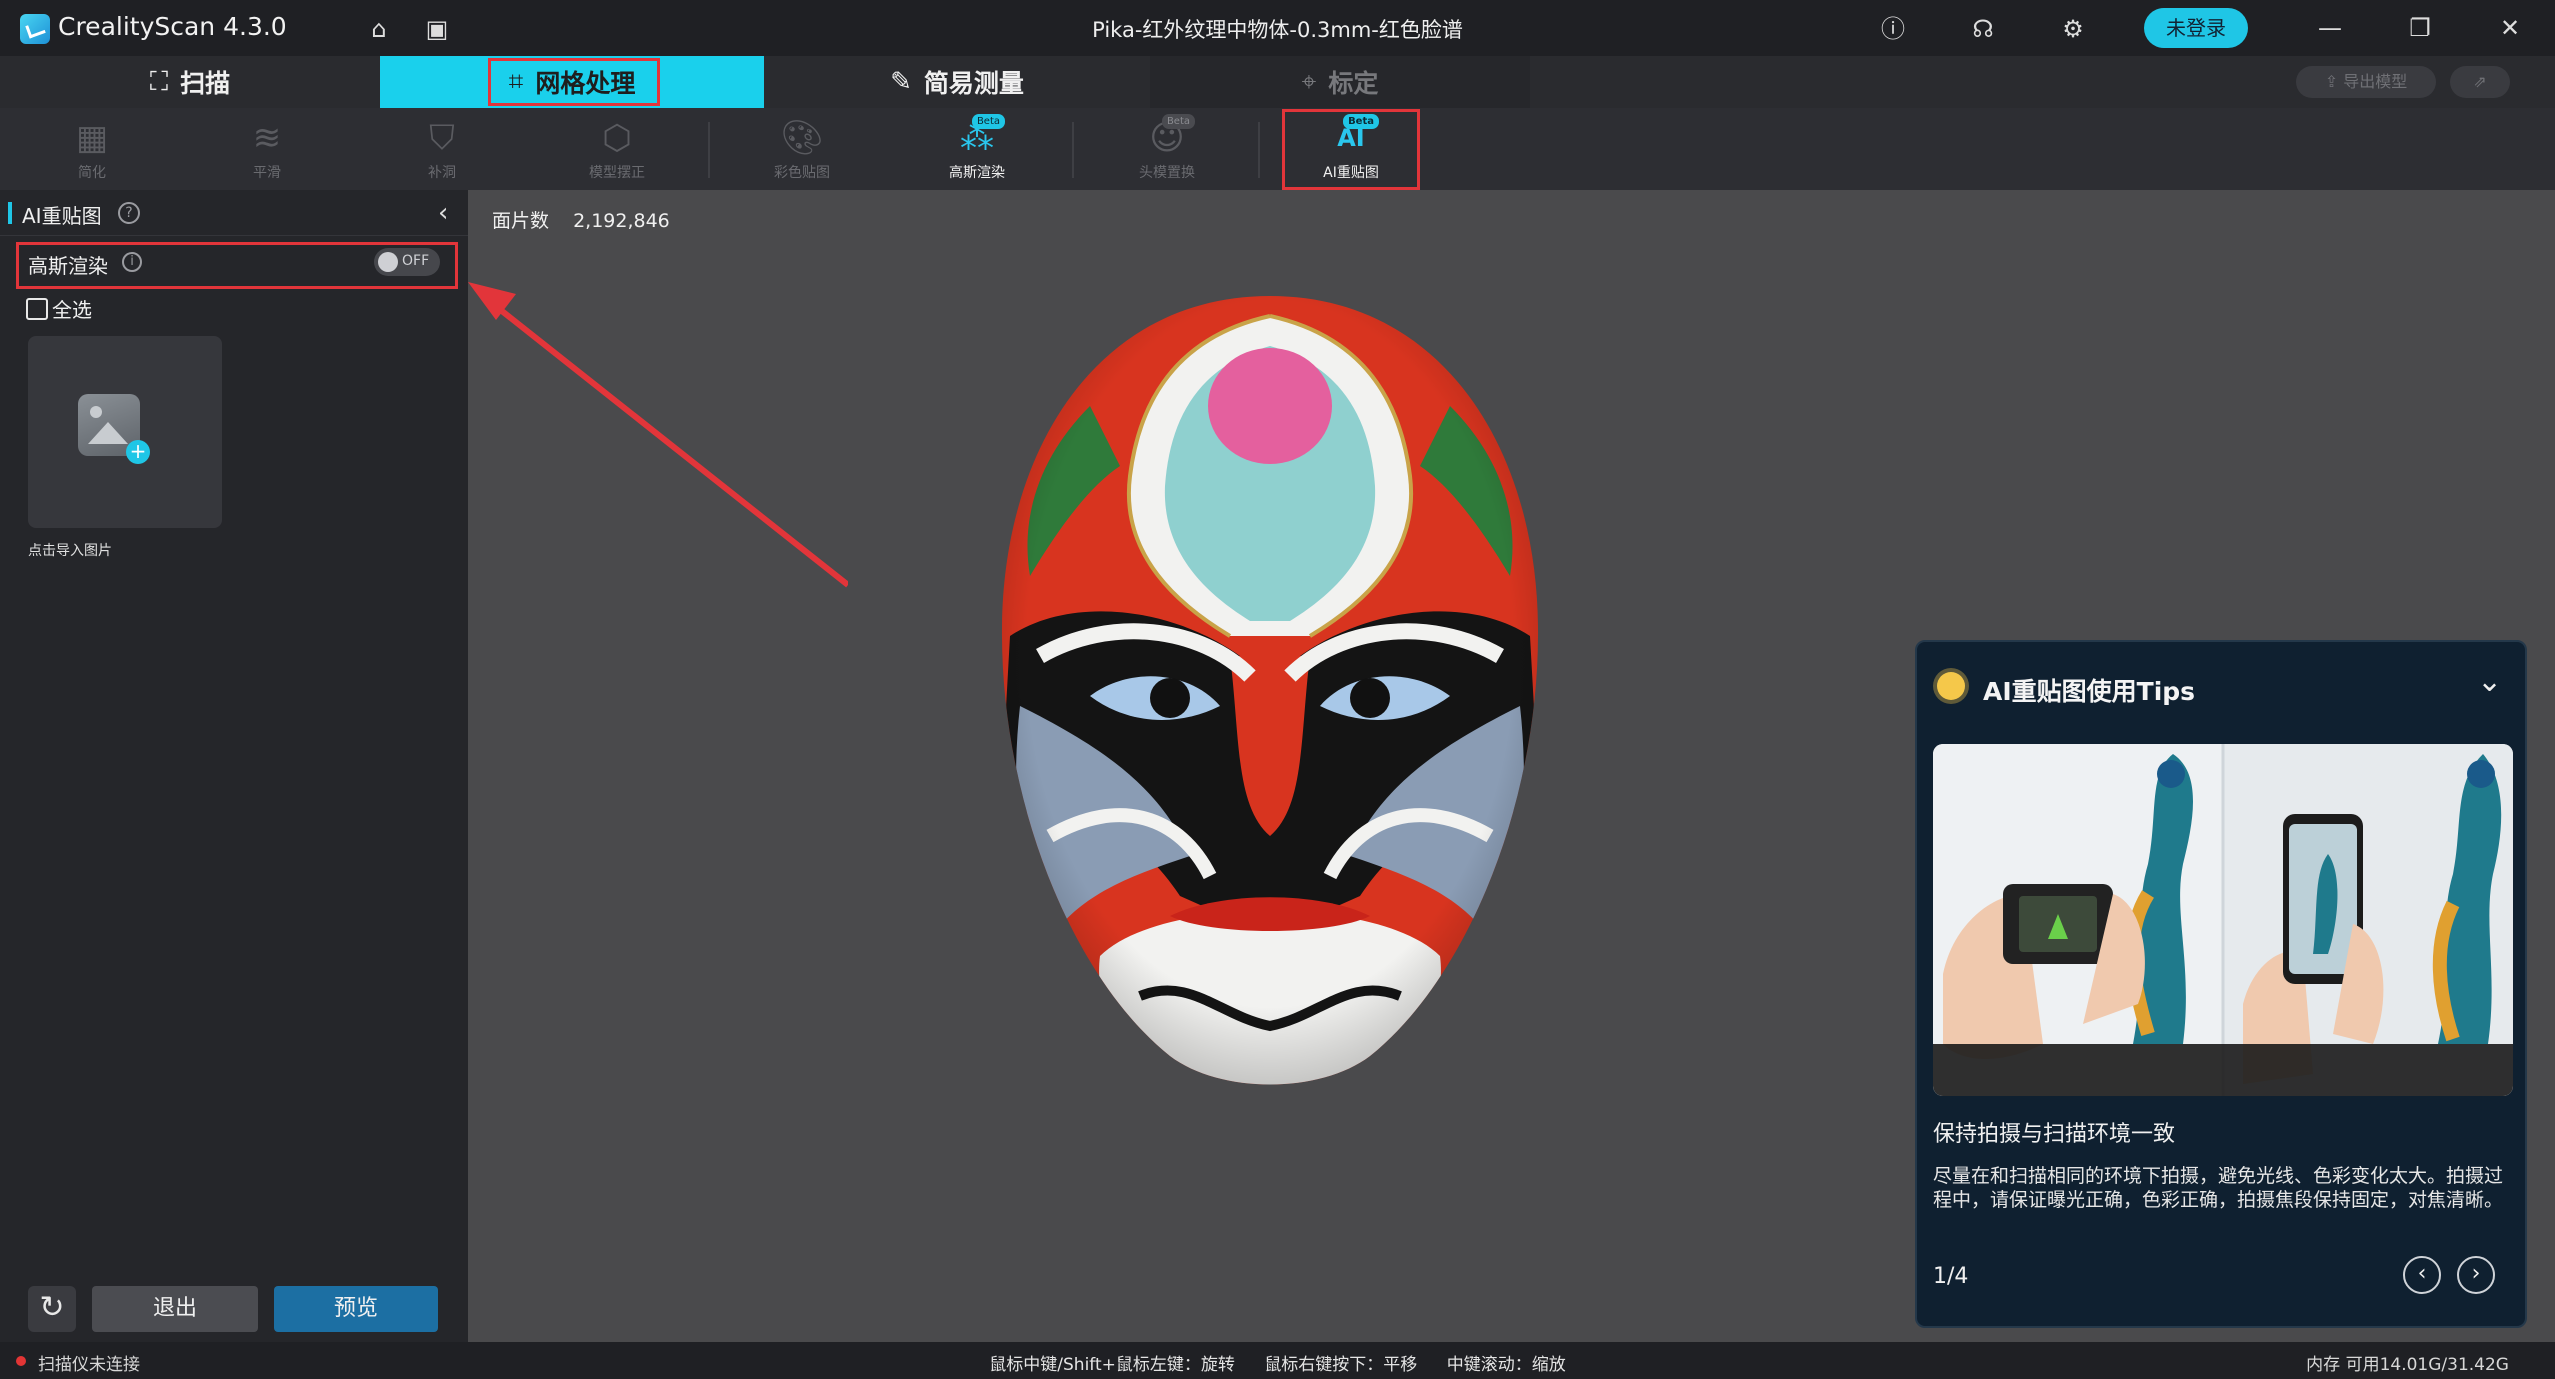  What do you see at coordinates (585, 83) in the screenshot?
I see `tab-mesh-processing-label: 网格处理` at bounding box center [585, 83].